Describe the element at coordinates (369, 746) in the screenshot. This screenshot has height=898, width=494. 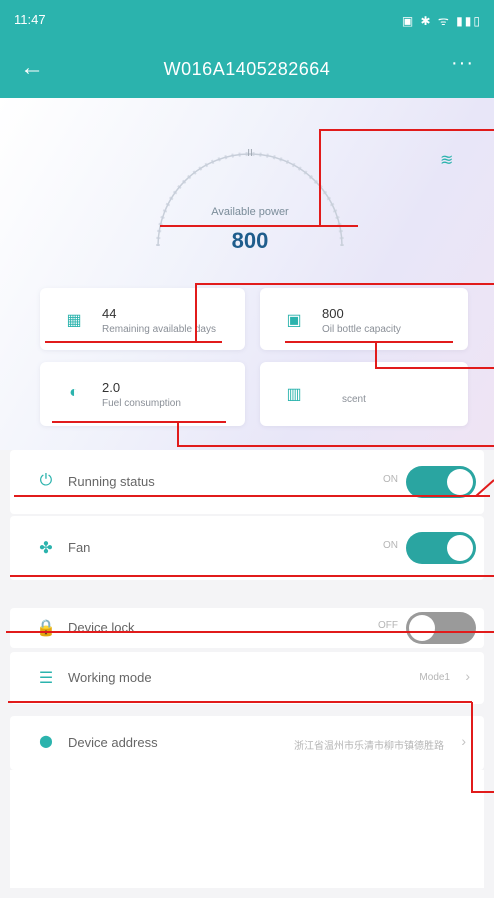
I see `device-address-value: 浙江省温州市乐清市柳市镇德胜路` at that location.